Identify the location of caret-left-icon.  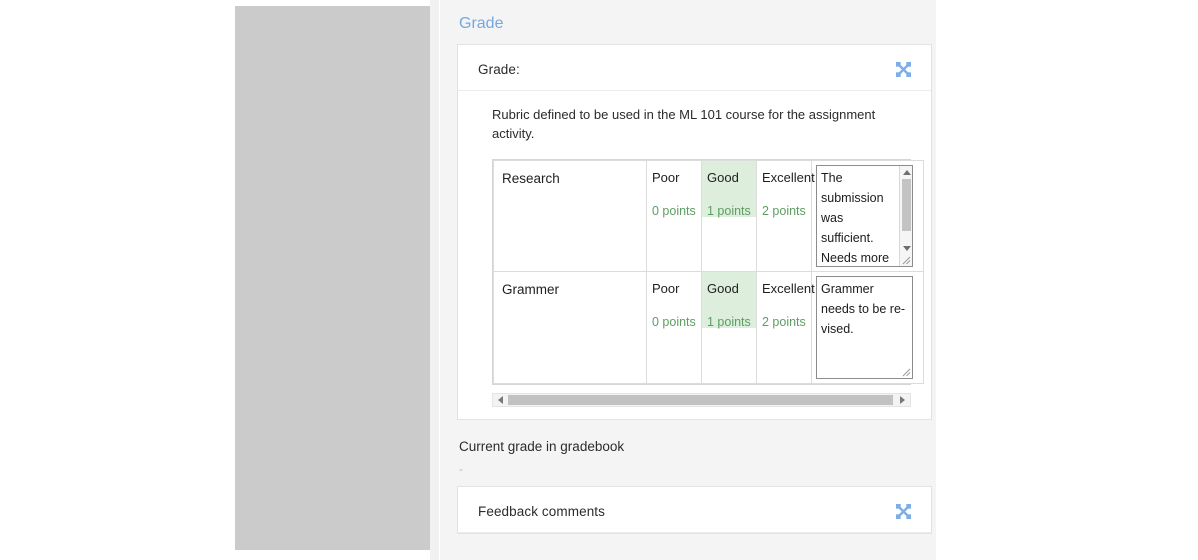
(500, 400).